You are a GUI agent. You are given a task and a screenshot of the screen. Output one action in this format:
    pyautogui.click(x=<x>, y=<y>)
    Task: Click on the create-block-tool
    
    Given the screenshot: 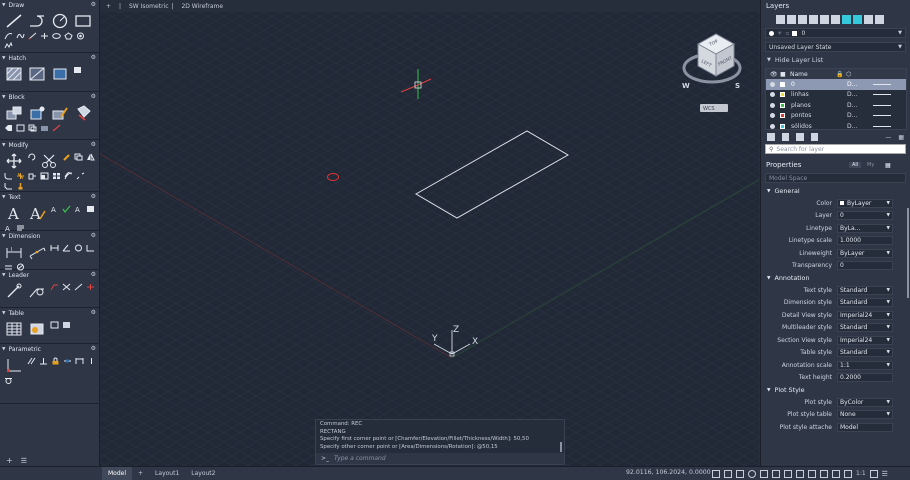 What is the action you would take?
    pyautogui.click(x=36, y=113)
    